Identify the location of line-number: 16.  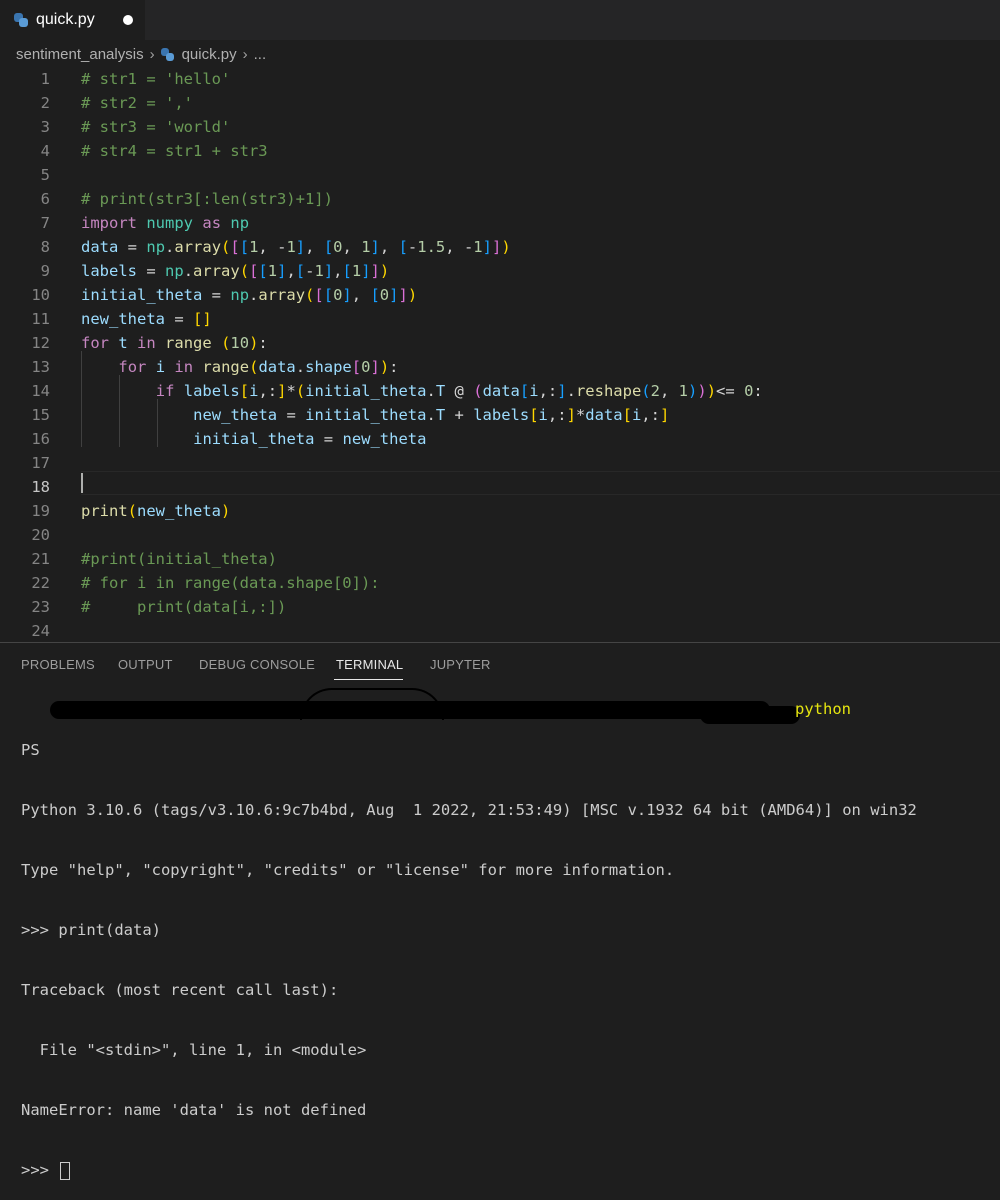
(40, 439).